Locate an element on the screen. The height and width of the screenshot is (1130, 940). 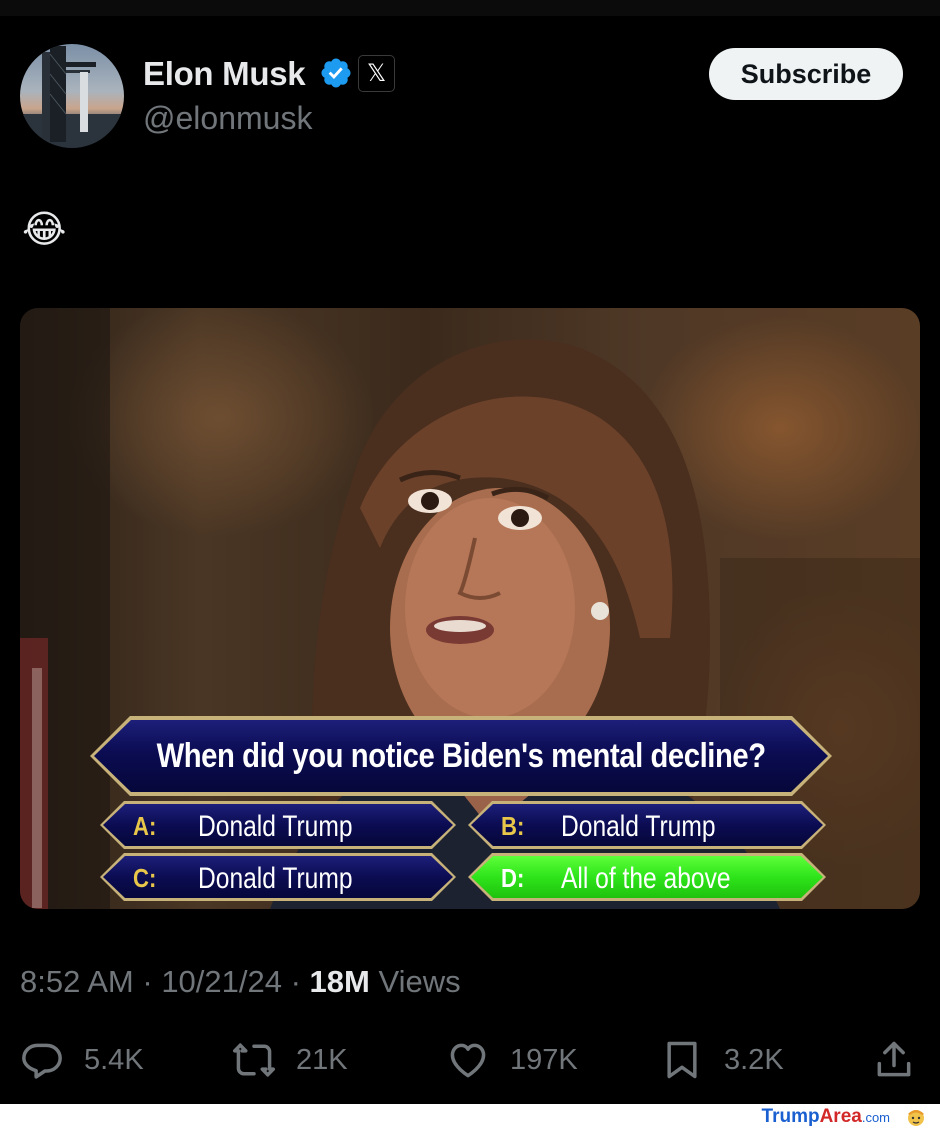
reply-icon is located at coordinates (42, 1061).